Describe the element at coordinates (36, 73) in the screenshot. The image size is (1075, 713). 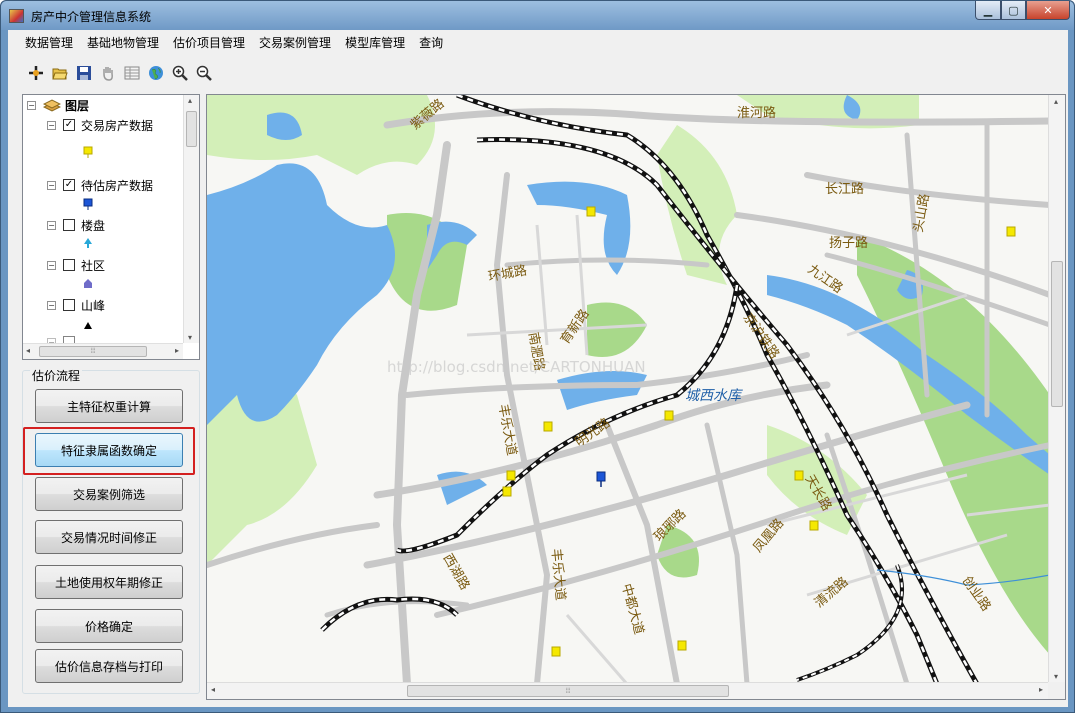
I see `add-data-icon` at that location.